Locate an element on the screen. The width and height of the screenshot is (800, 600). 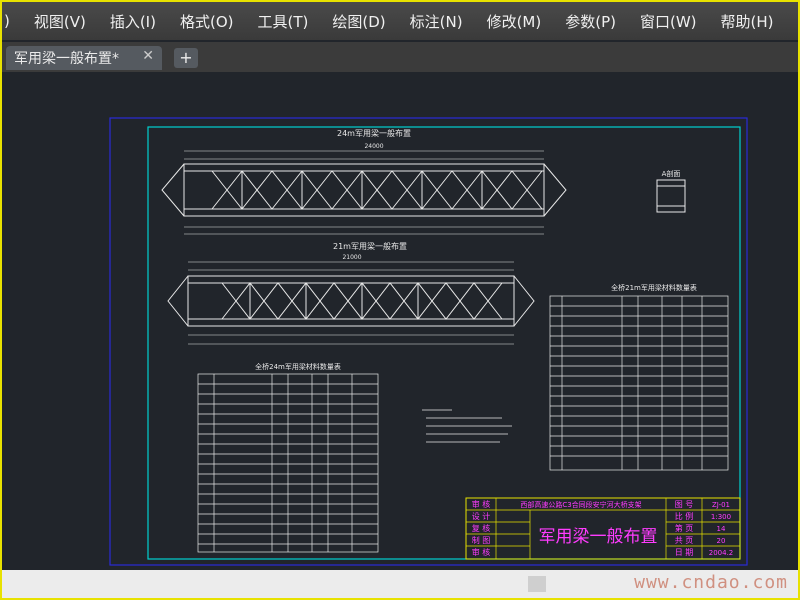
close-icon: ✕ is located at coordinates (148, 56).